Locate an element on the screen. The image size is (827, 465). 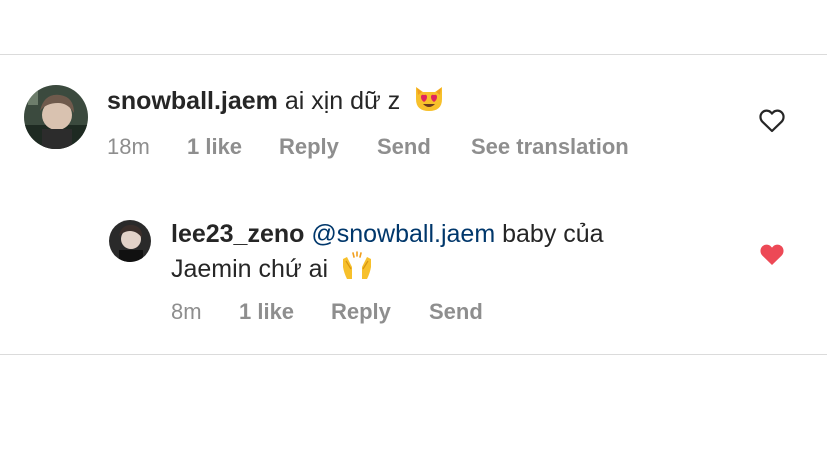
comment-username: snowball.jaem is located at coordinates (192, 101).